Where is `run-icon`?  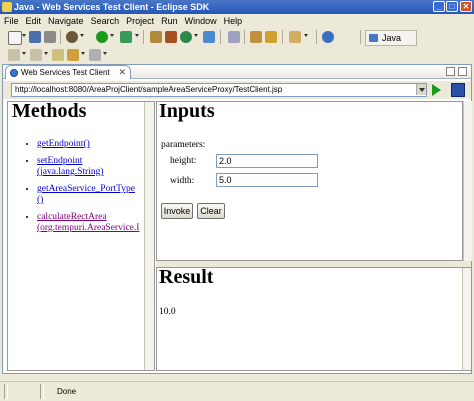 run-icon is located at coordinates (102, 37).